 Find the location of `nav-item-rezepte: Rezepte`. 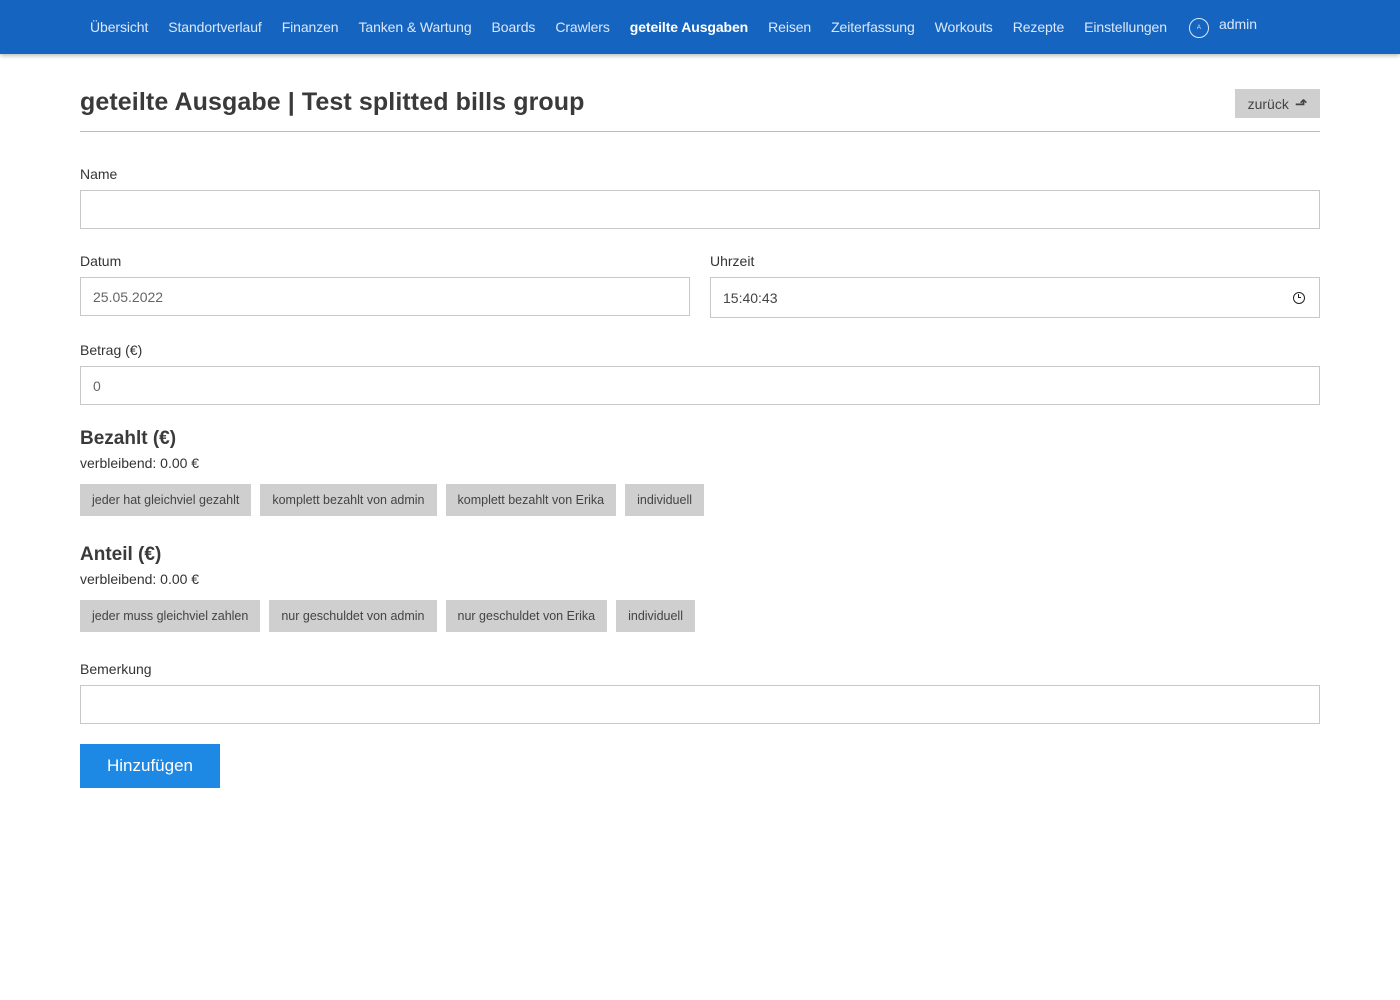

nav-item-rezepte: Rezepte is located at coordinates (1038, 27).